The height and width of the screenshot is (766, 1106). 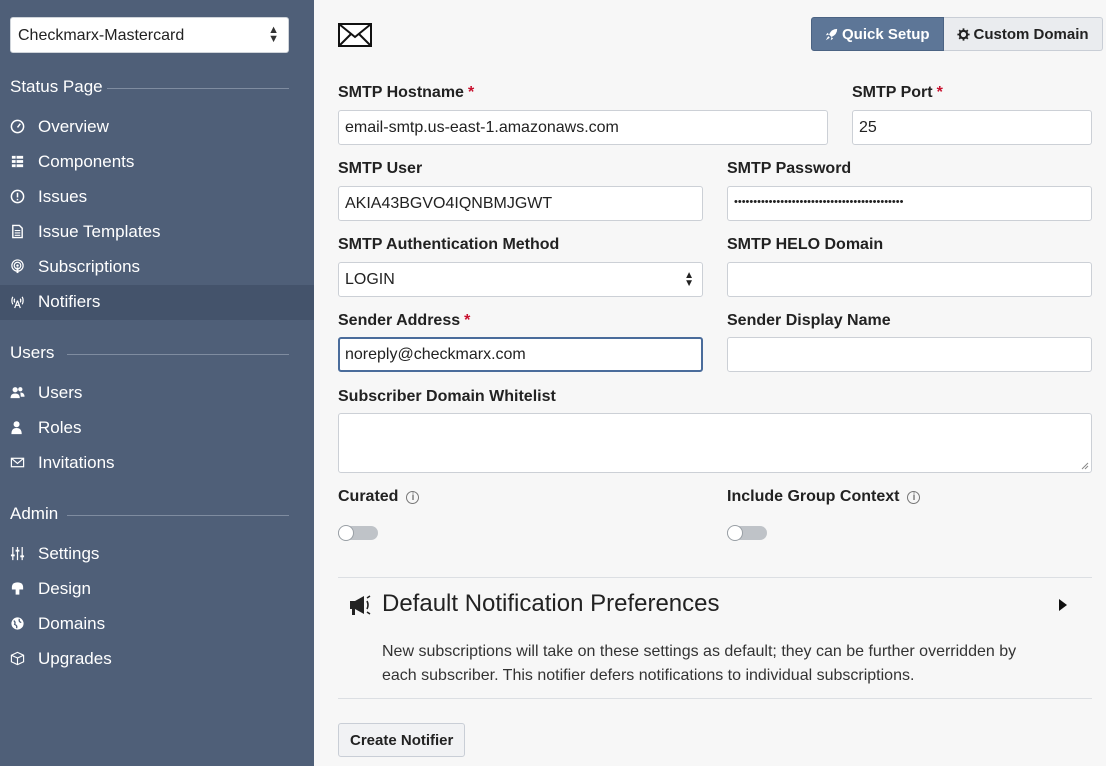 I want to click on curated-toggle, so click(x=358, y=533).